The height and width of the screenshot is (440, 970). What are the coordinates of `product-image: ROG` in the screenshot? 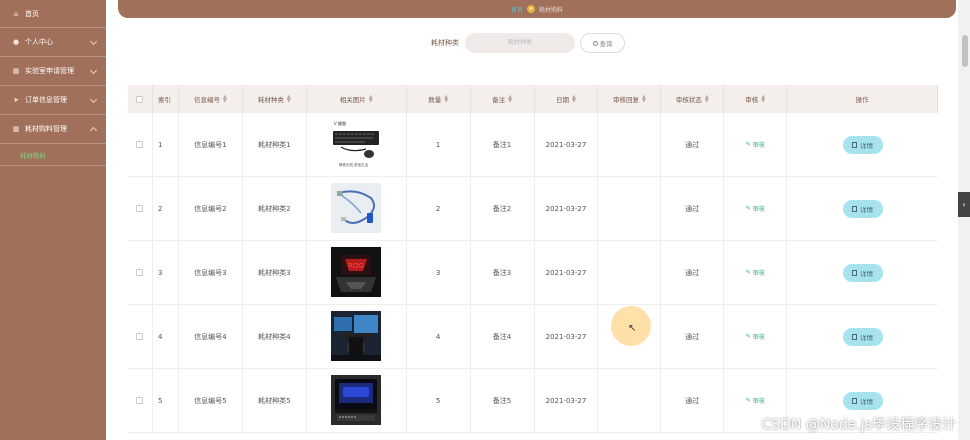 It's located at (356, 272).